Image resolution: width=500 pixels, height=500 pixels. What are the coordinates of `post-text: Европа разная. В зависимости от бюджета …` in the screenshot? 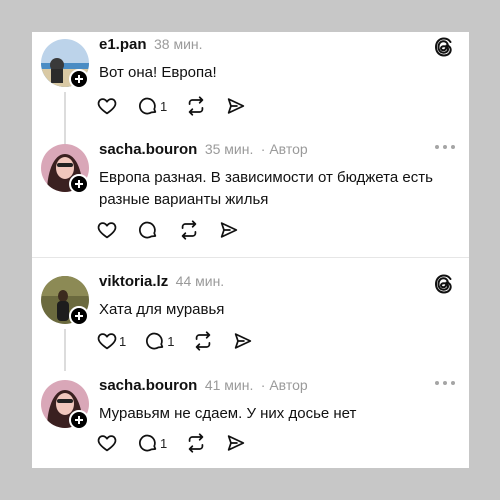 It's located at (266, 188).